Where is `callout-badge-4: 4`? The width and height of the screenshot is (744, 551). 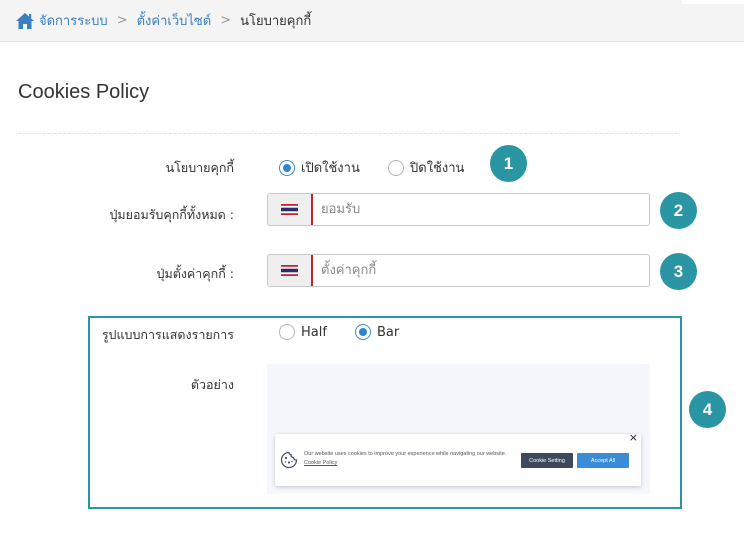
callout-badge-4: 4 is located at coordinates (707, 409).